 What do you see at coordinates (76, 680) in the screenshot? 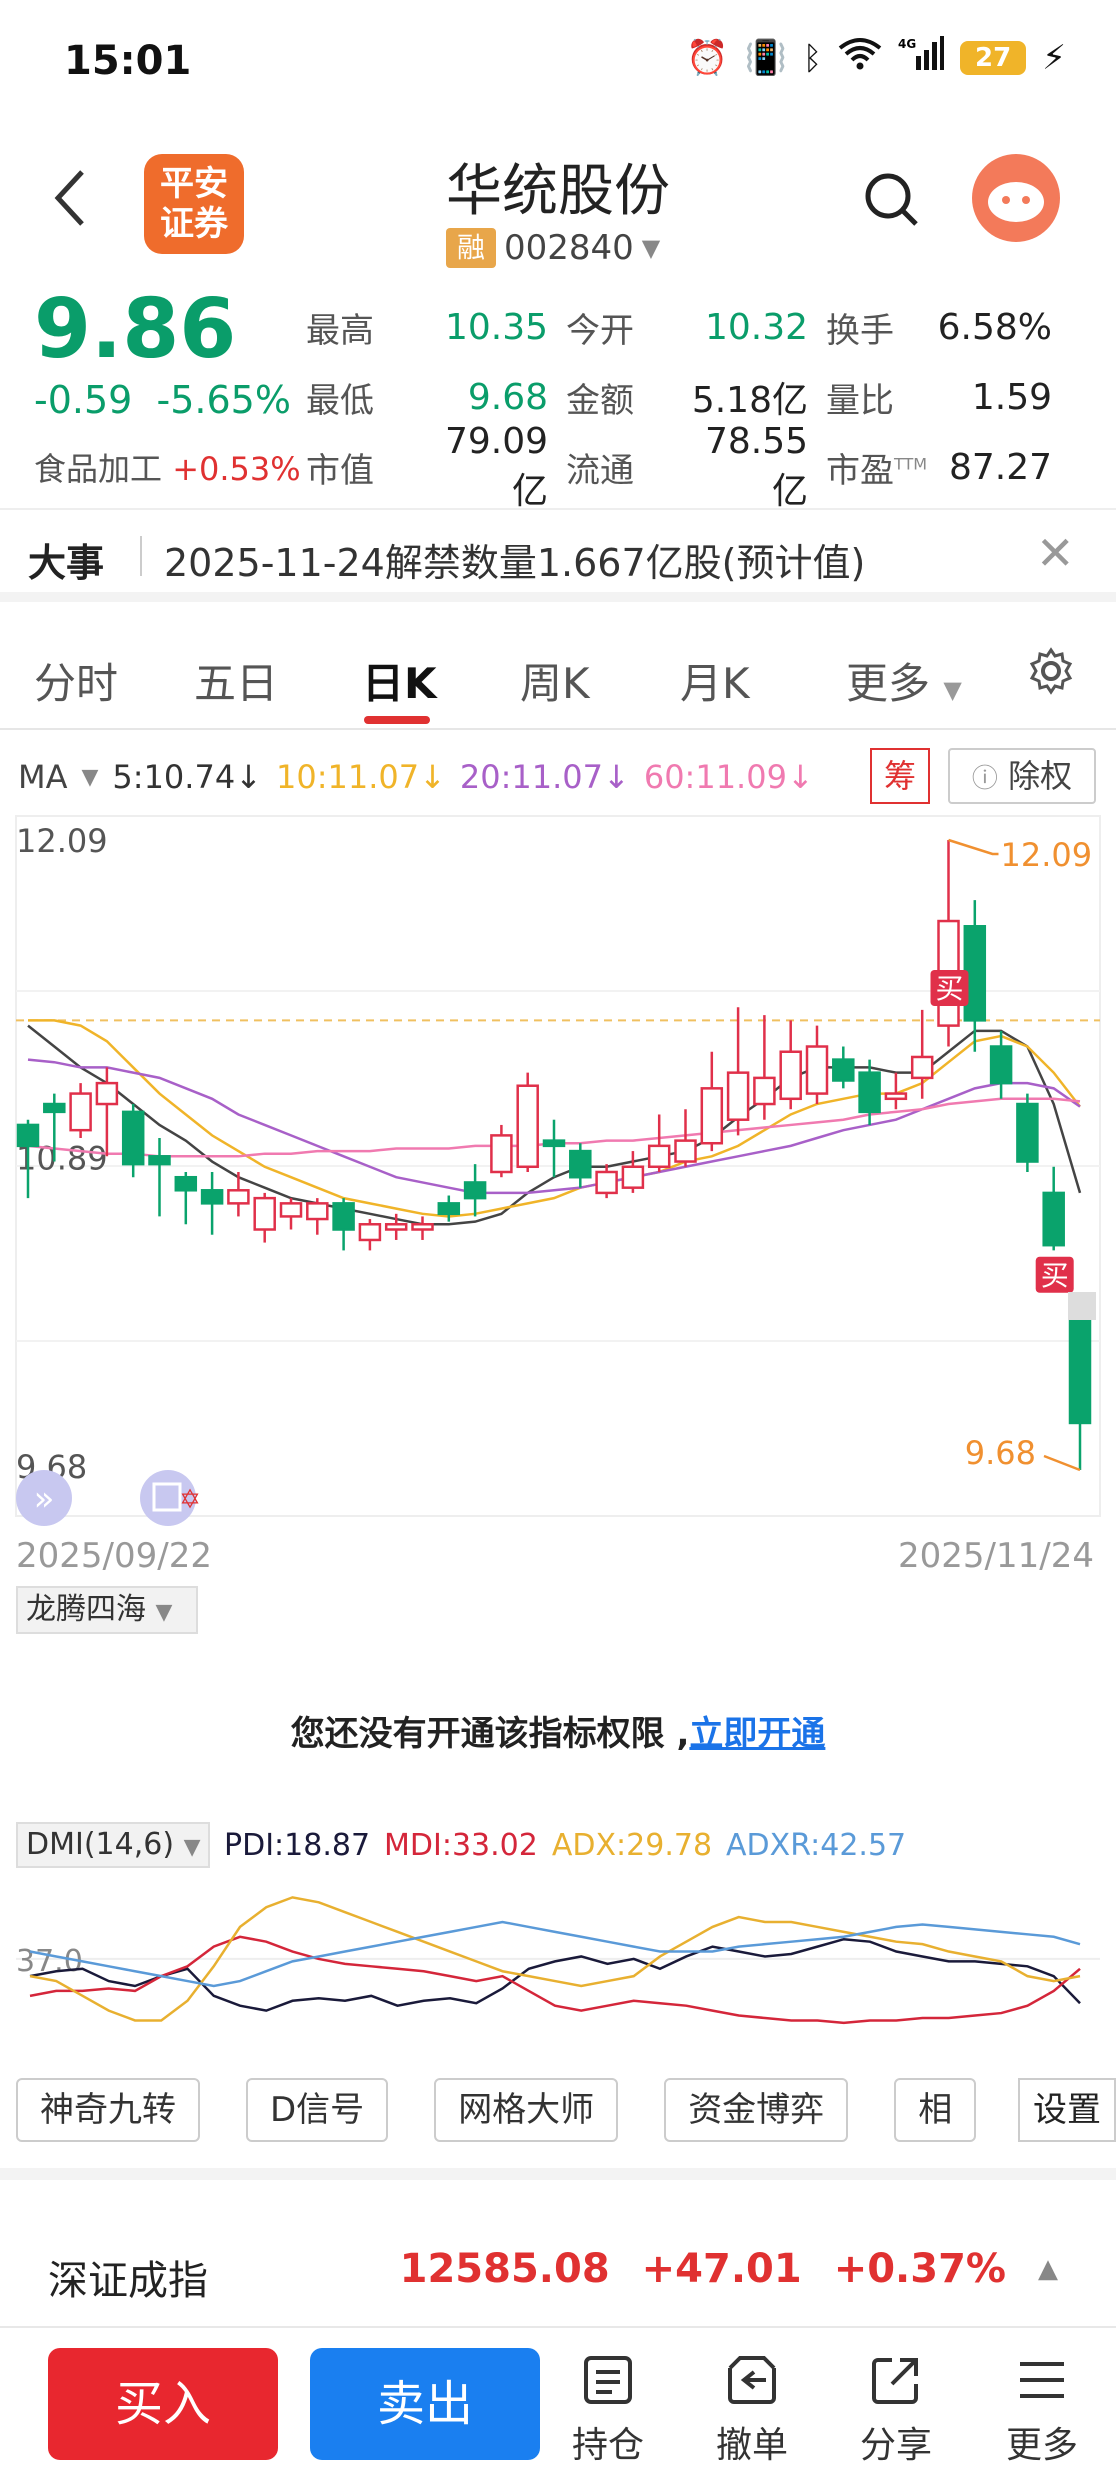
I see `tab-intraday: 分时` at bounding box center [76, 680].